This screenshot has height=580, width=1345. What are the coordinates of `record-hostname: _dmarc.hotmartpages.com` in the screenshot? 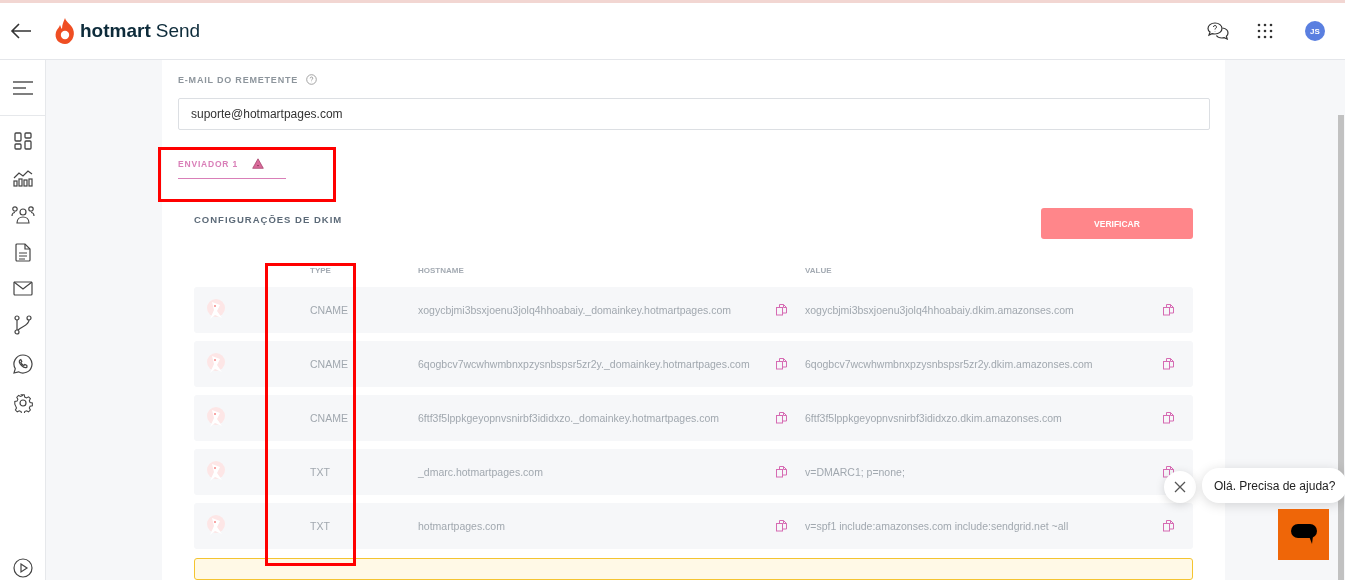 It's located at (481, 472).